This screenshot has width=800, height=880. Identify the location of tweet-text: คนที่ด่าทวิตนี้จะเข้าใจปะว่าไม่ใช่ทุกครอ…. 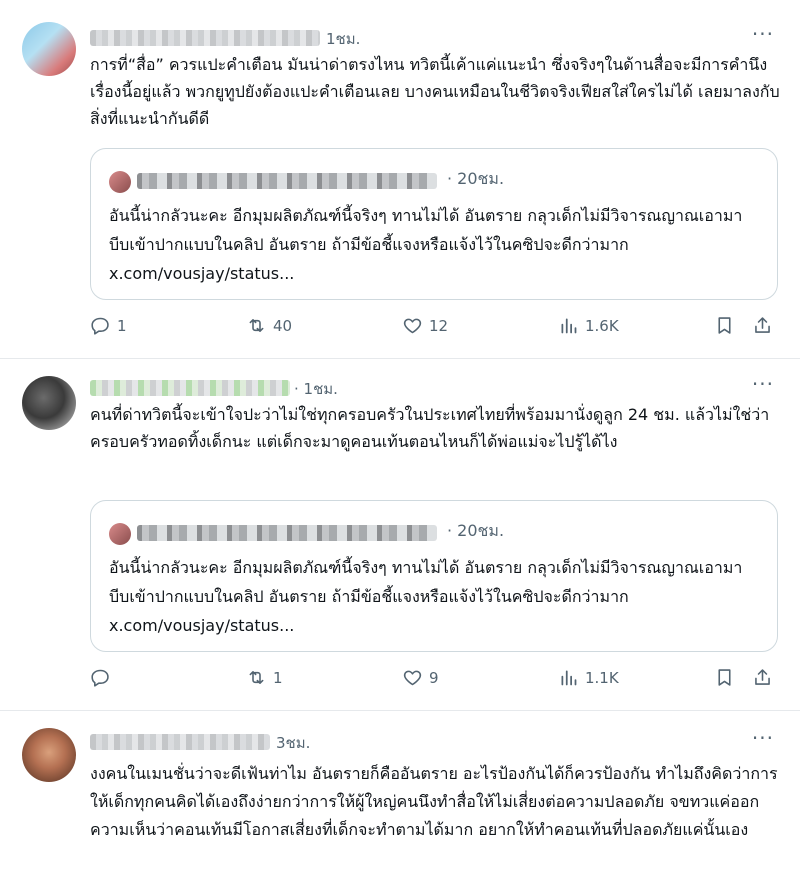
(430, 428).